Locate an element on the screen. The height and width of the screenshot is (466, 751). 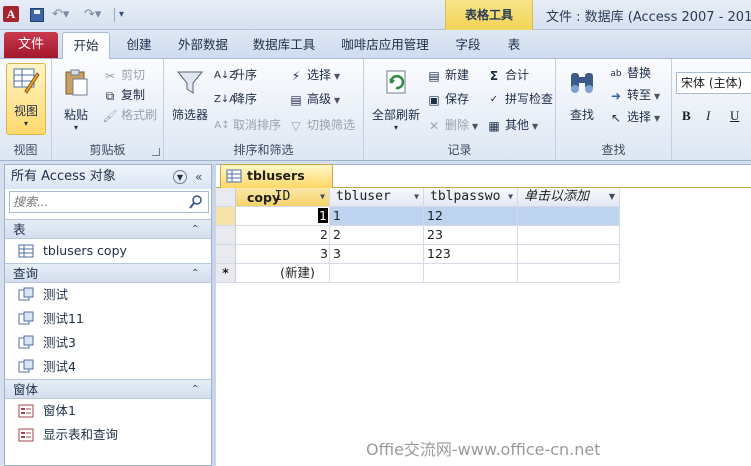
cell-id: 2 is located at coordinates (283, 235).